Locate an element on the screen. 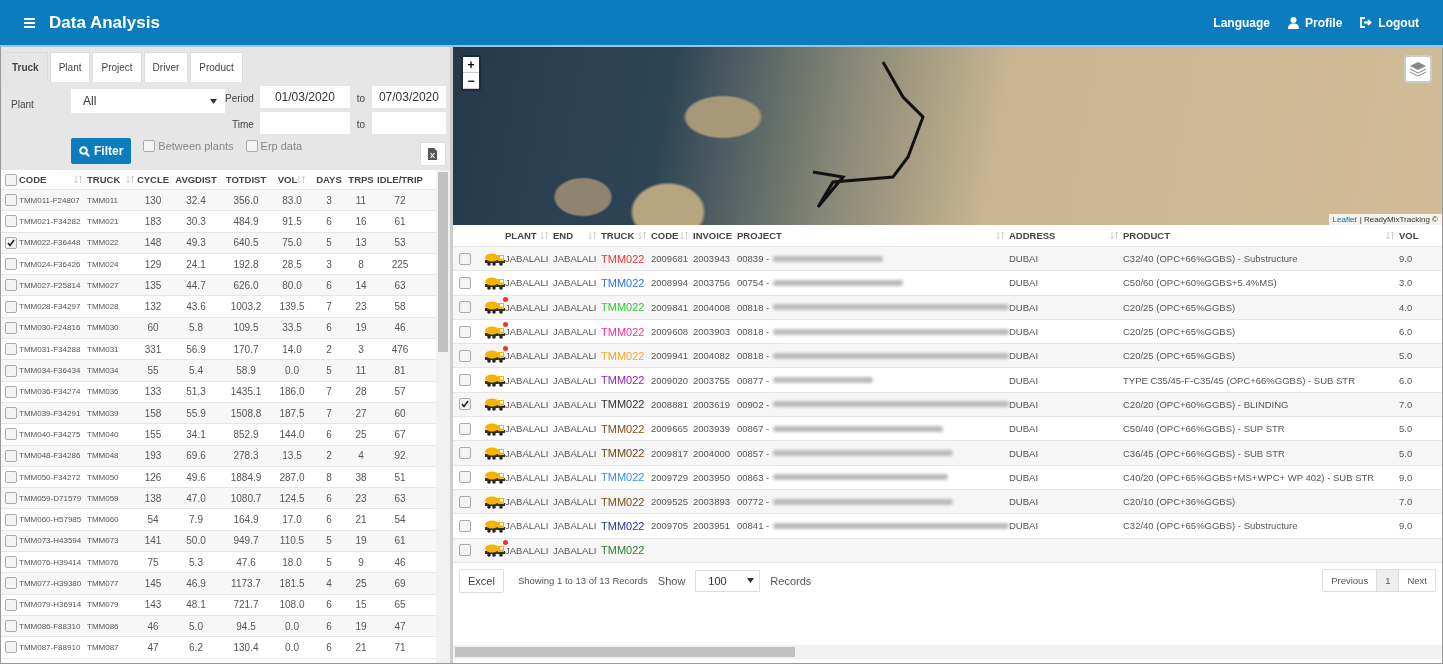 The width and height of the screenshot is (1443, 664). table-cell-text: 19 is located at coordinates (361, 328).